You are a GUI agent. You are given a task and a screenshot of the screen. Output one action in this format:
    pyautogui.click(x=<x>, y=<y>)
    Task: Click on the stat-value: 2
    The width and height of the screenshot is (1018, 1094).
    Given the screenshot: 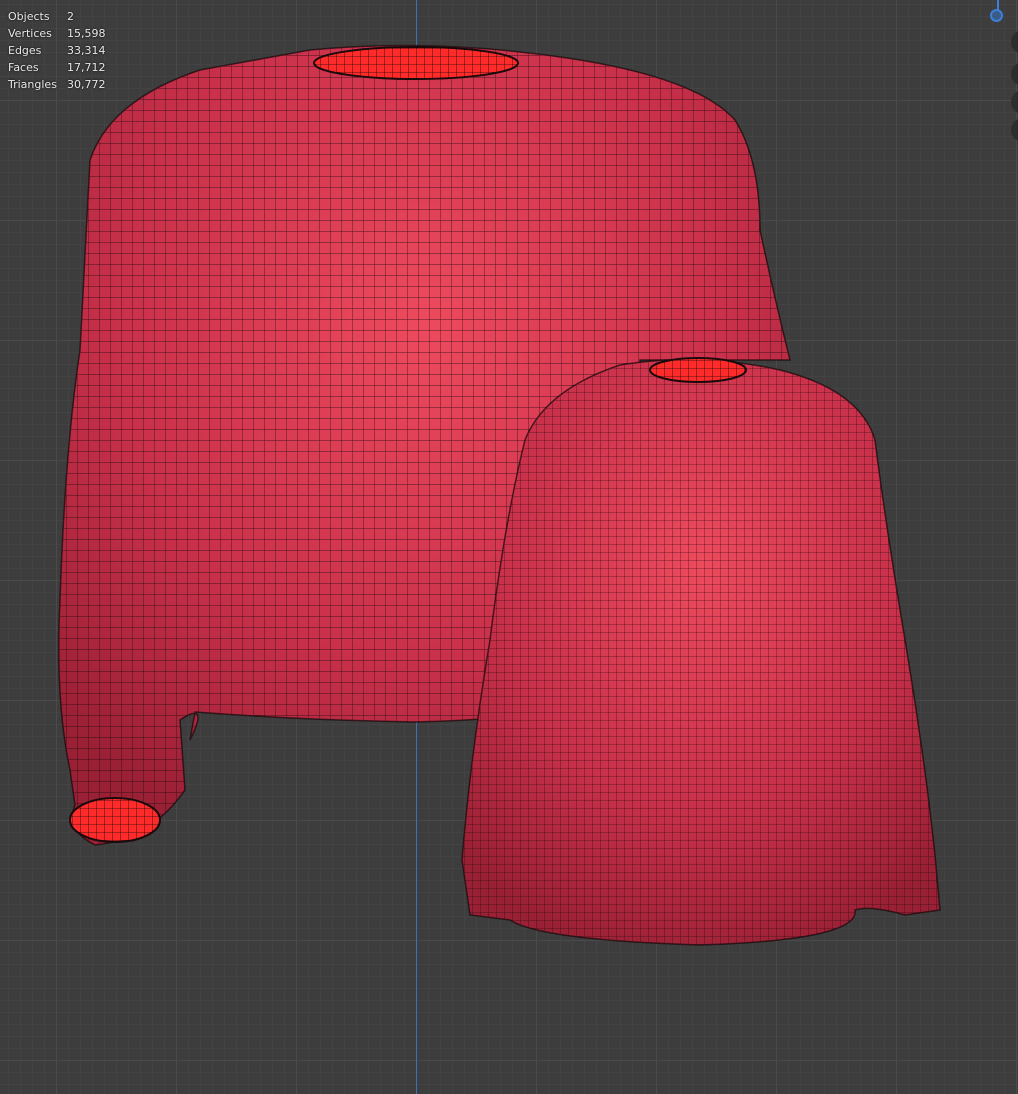 What is the action you would take?
    pyautogui.click(x=70, y=16)
    